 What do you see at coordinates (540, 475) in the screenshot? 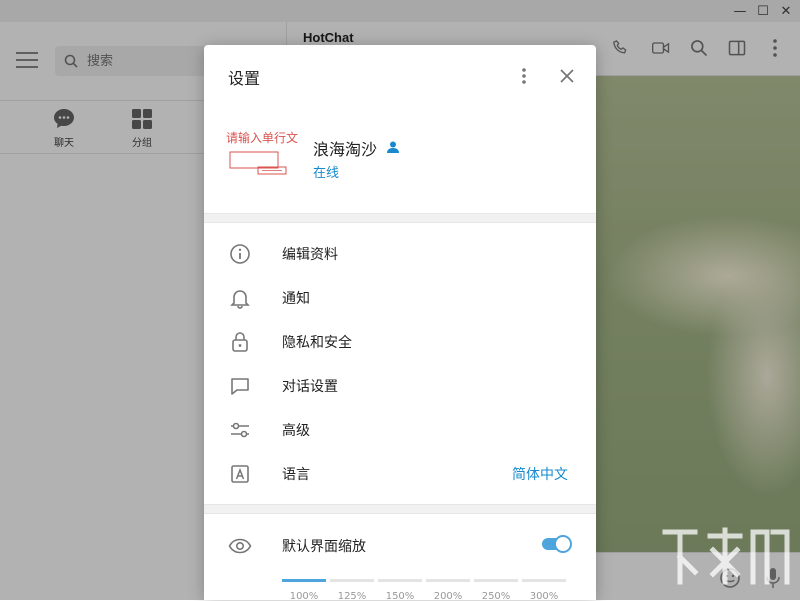
I see `language-value: 简体中文` at bounding box center [540, 475].